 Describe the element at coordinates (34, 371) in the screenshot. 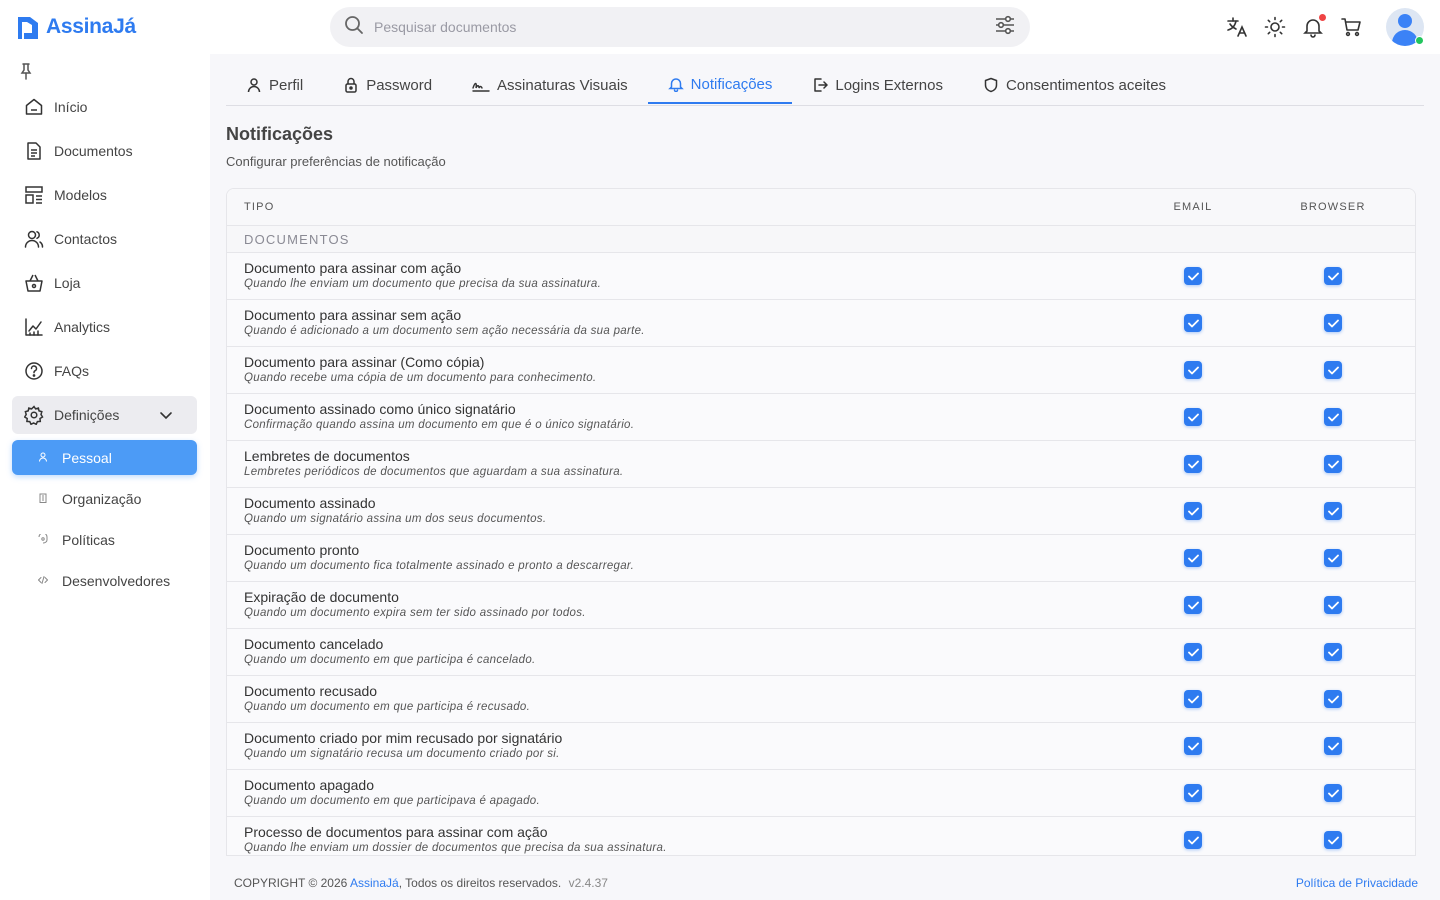

I see `help-icon` at that location.